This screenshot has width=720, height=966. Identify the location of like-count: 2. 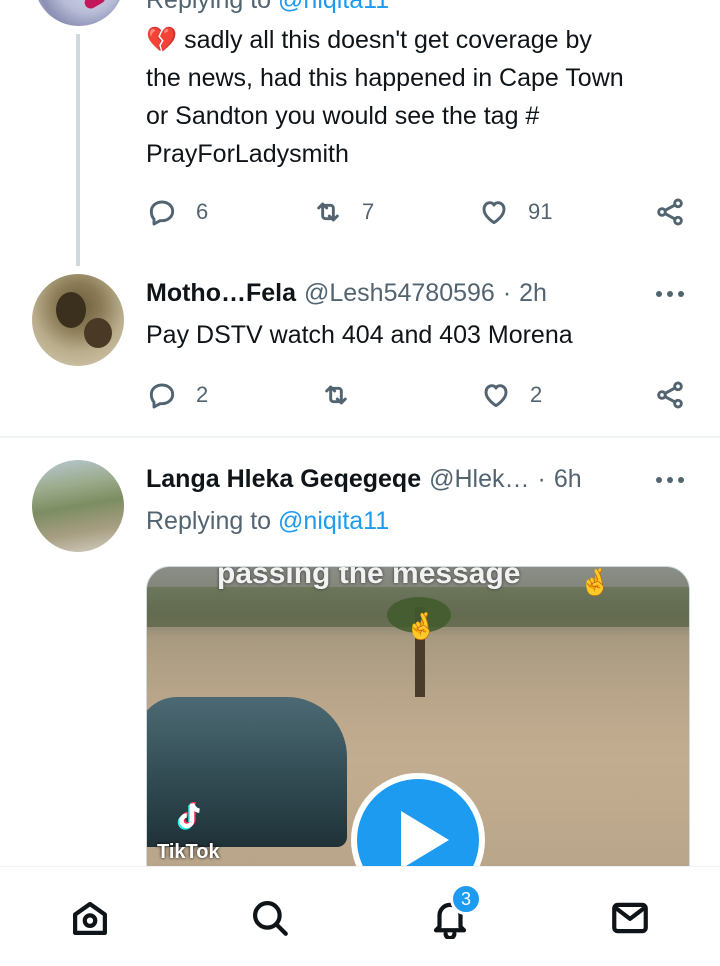
(536, 394).